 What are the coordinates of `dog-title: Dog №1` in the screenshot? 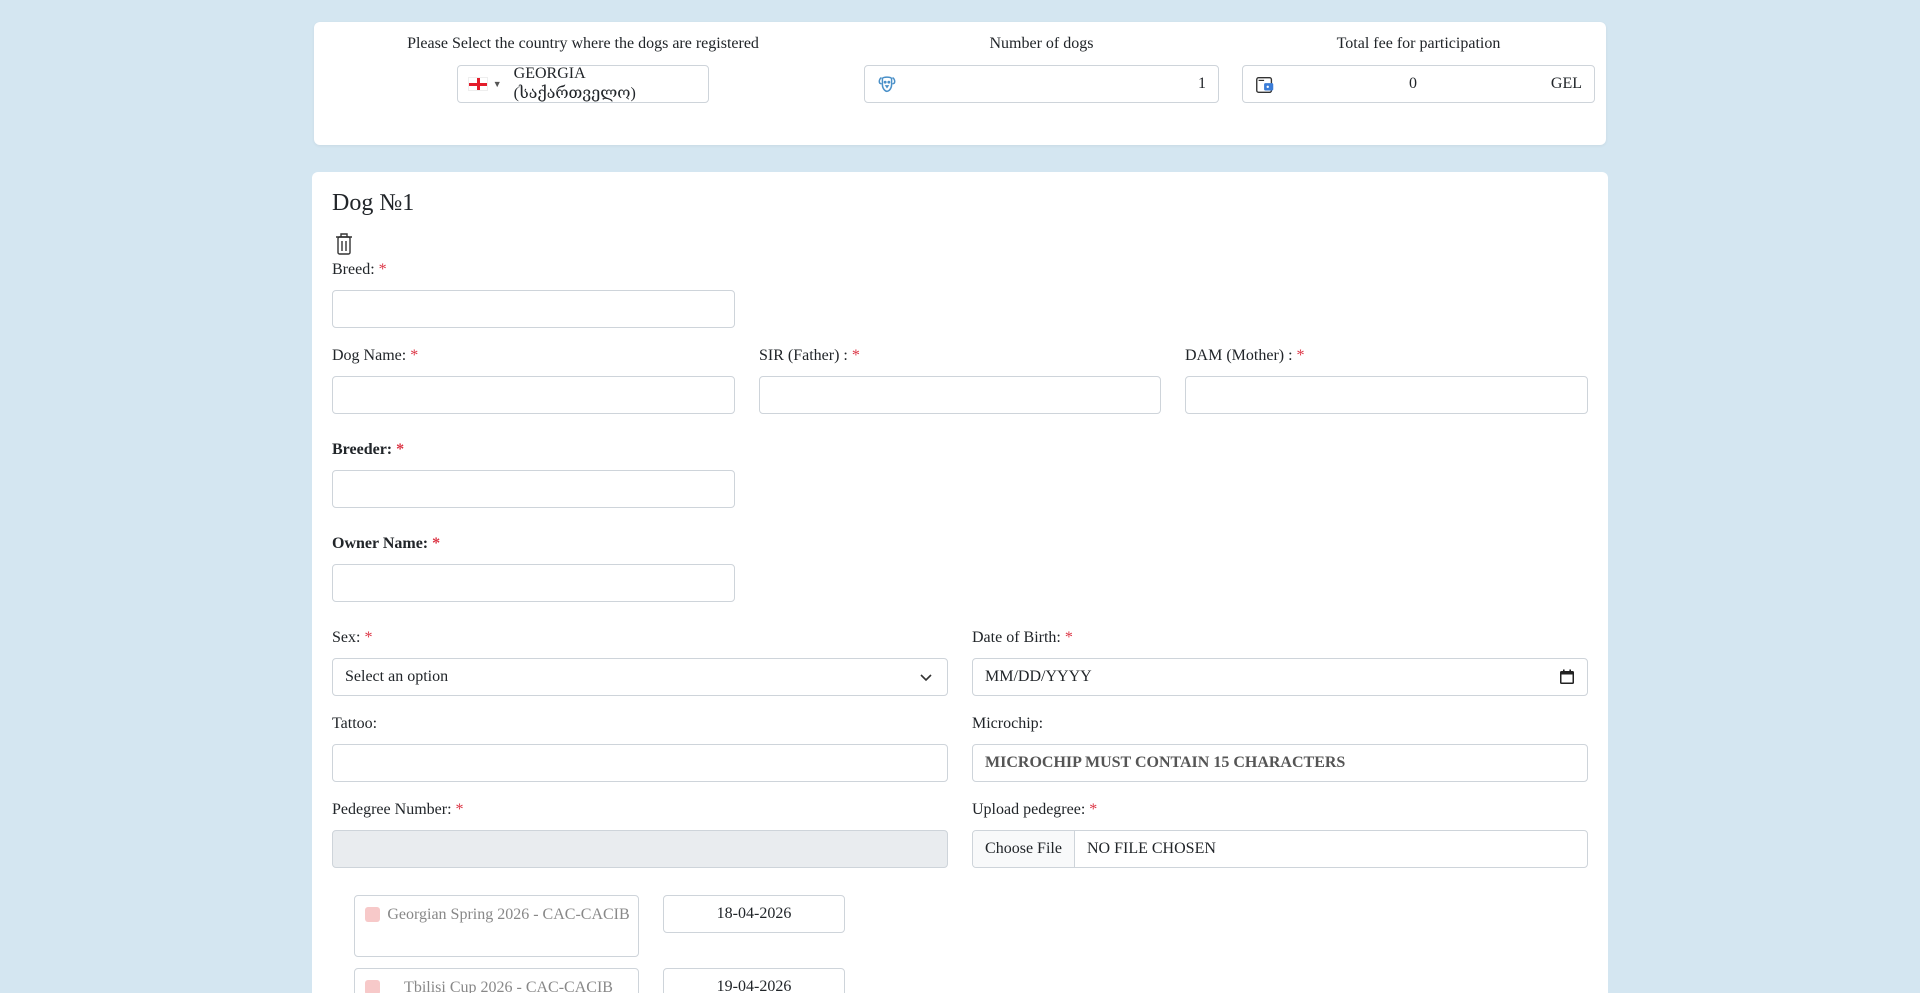 It's located at (373, 203).